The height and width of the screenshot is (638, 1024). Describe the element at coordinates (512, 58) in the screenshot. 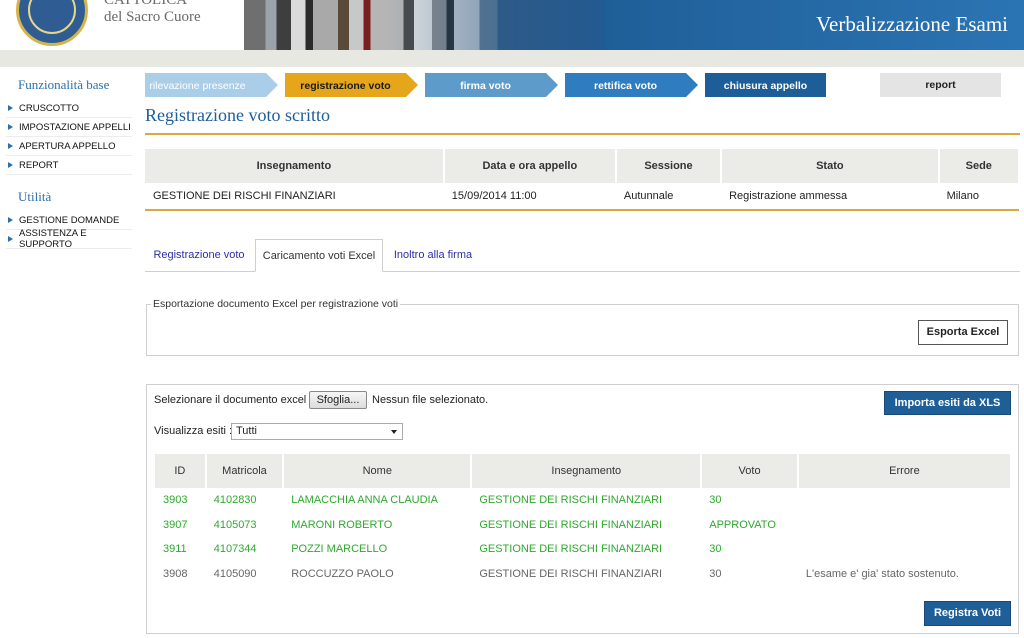

I see `header-divider` at that location.